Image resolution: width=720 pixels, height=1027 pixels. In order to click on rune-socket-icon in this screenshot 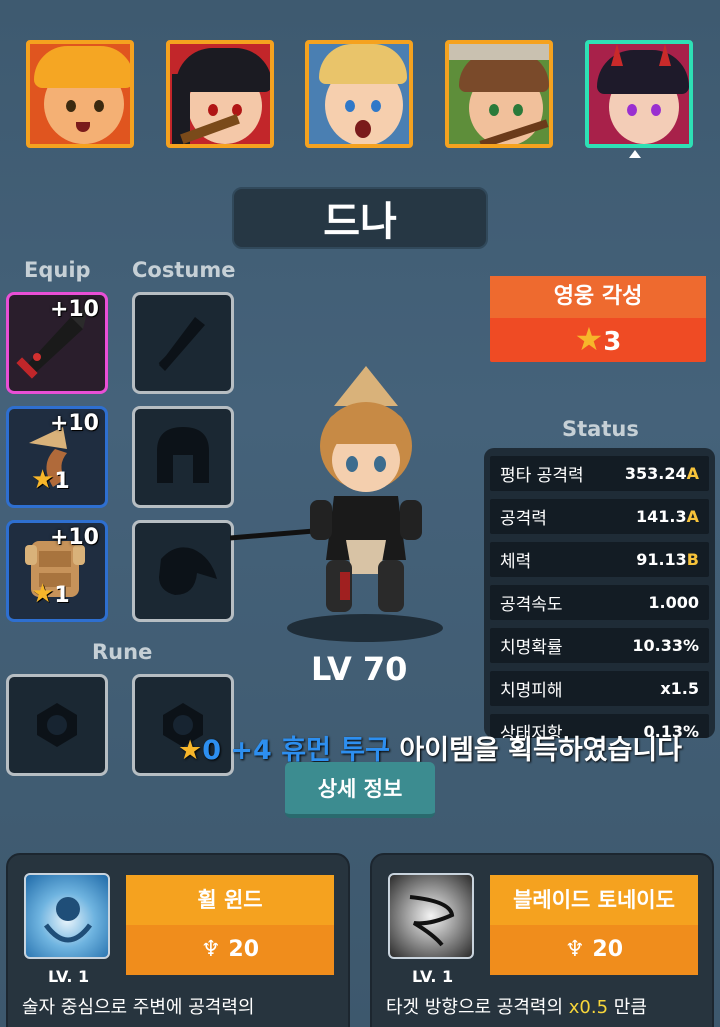, I will do `click(57, 725)`.